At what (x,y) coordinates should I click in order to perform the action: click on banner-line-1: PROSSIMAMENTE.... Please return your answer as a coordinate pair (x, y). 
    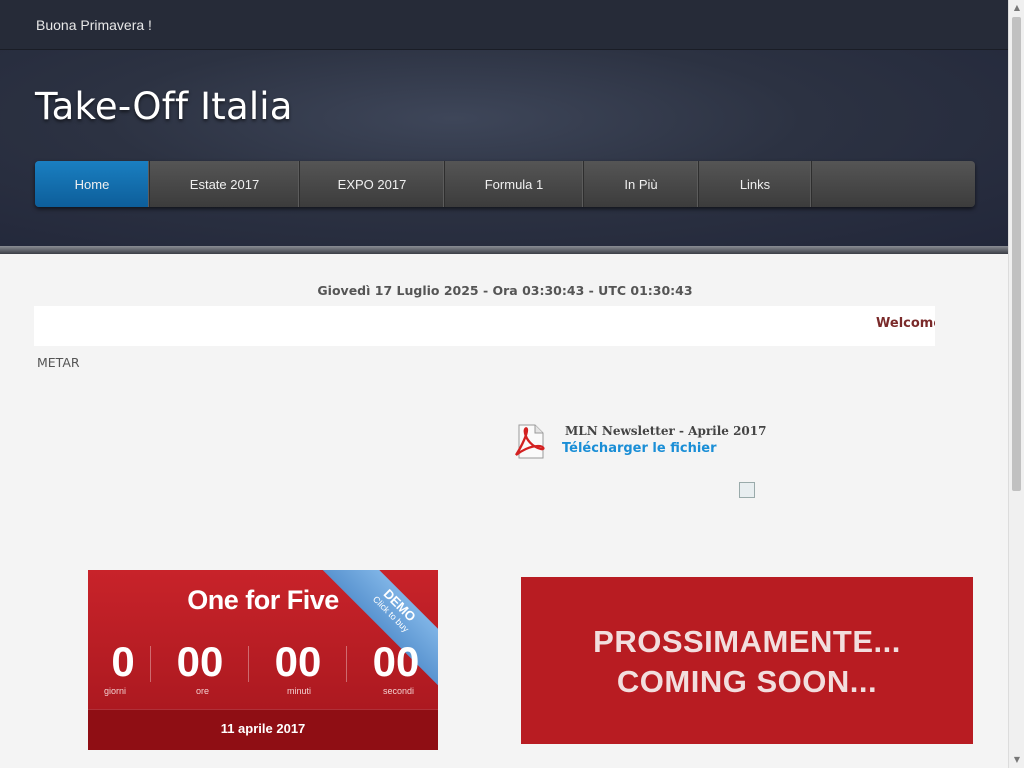
    Looking at the image, I should click on (747, 641).